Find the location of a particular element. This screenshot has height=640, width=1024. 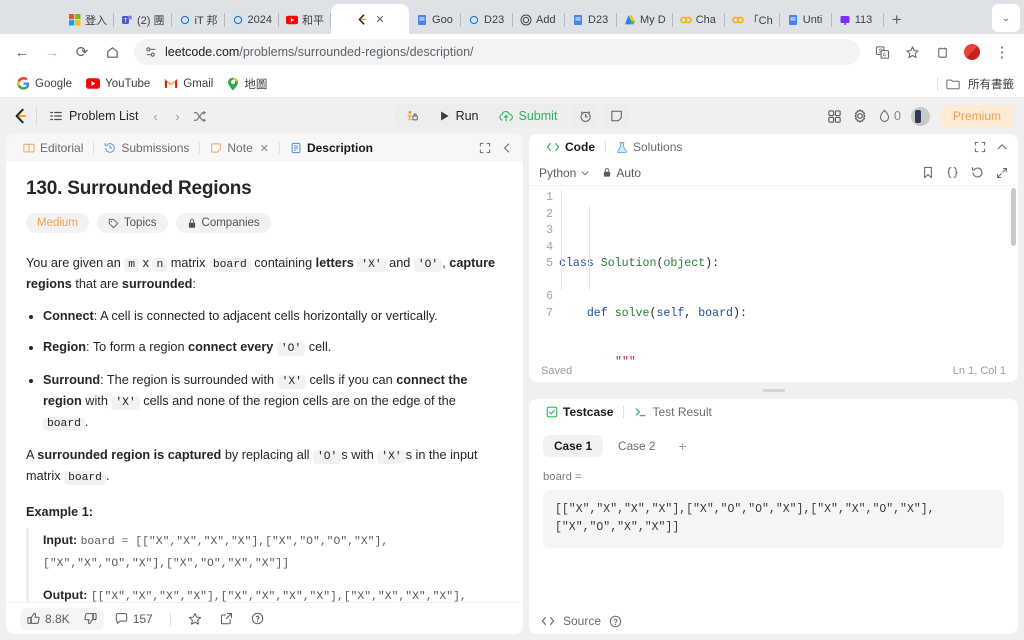

browser-tab: Cha is located at coordinates (699, 20).